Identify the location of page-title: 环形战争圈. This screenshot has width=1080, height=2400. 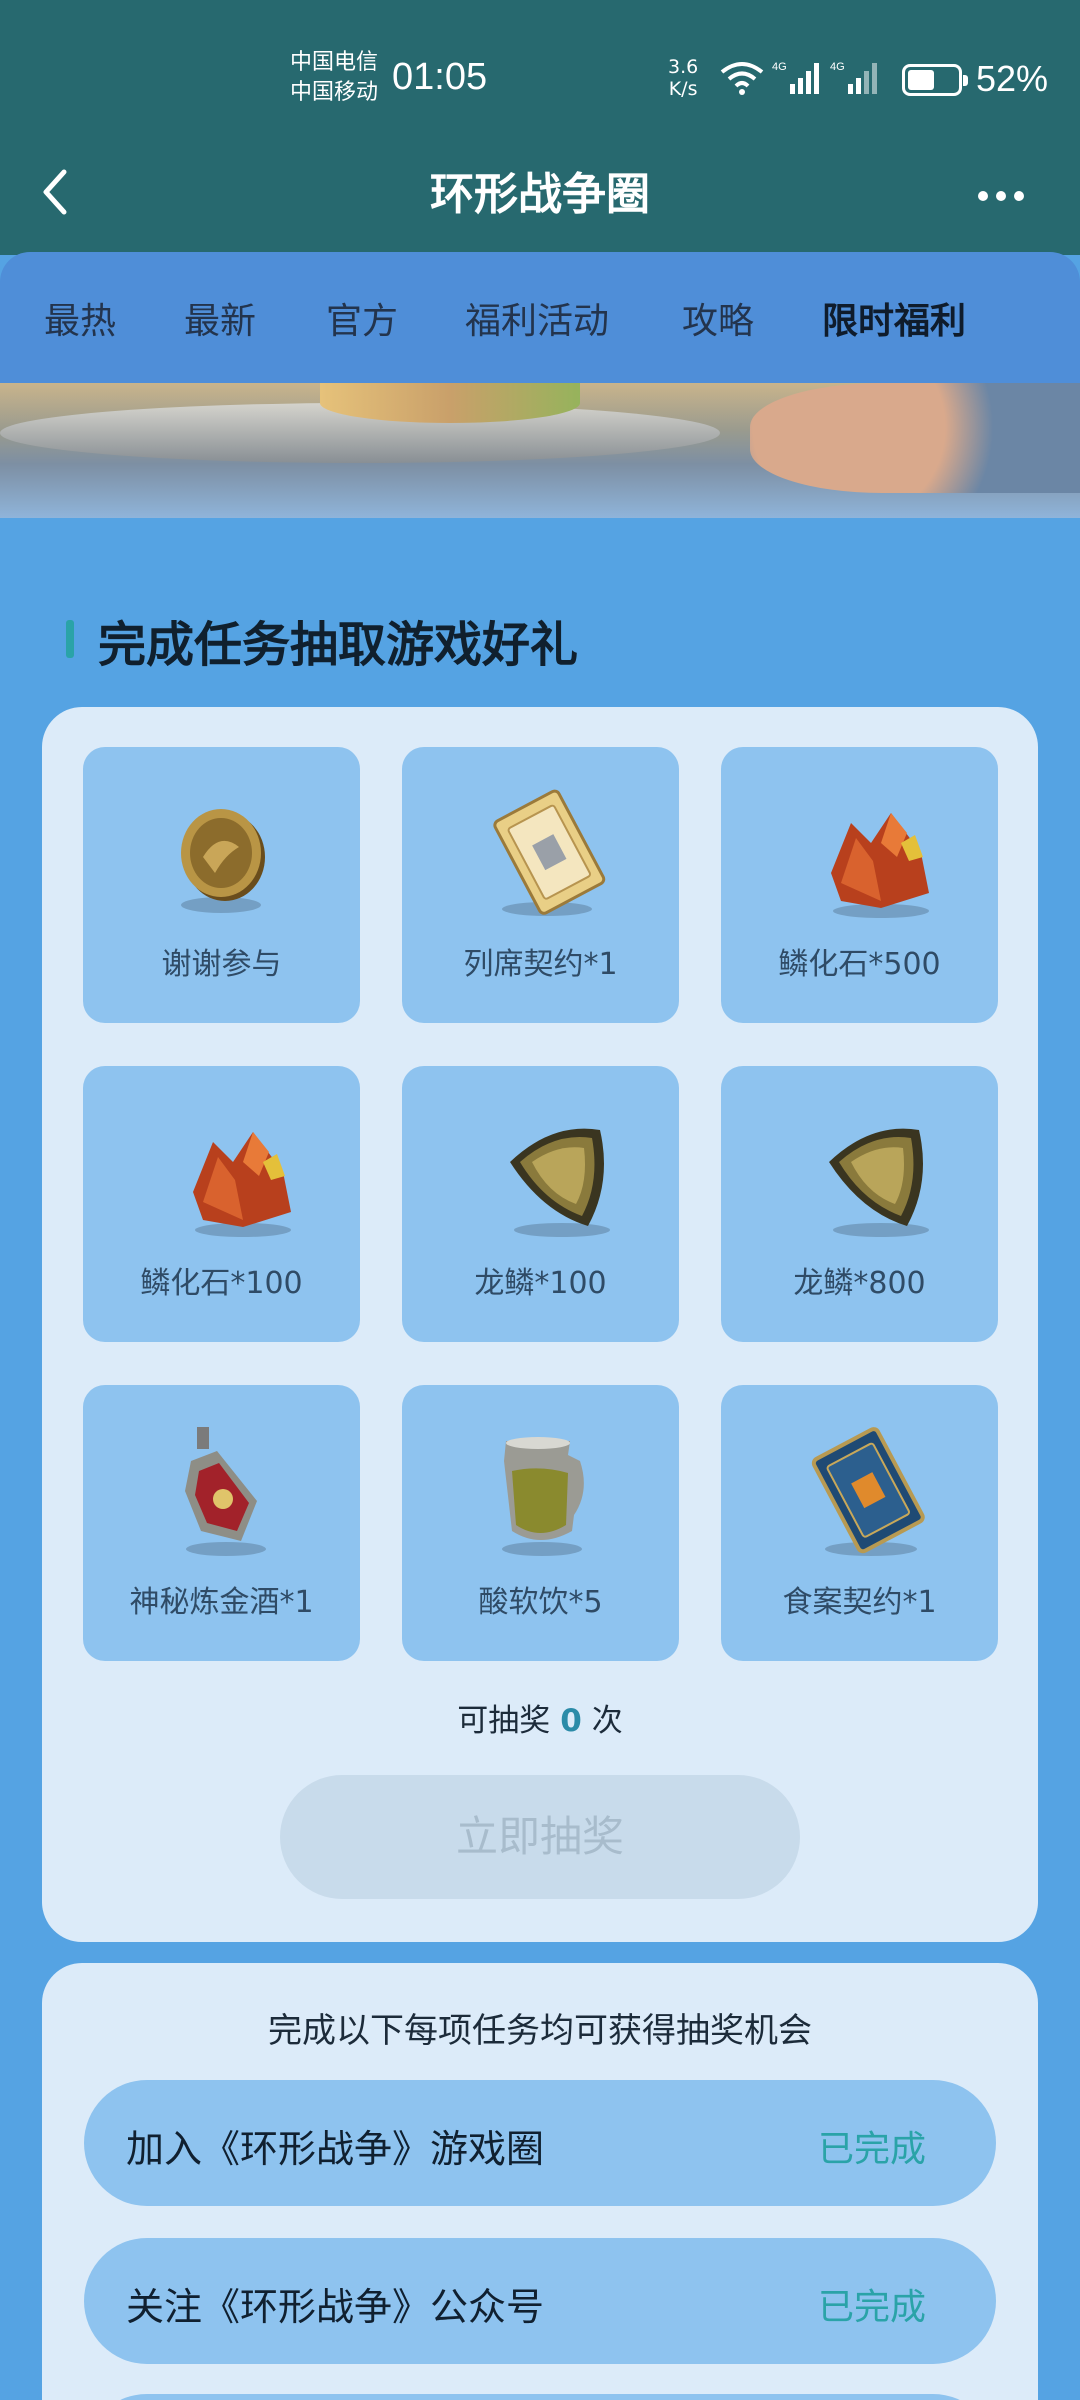
(540, 194).